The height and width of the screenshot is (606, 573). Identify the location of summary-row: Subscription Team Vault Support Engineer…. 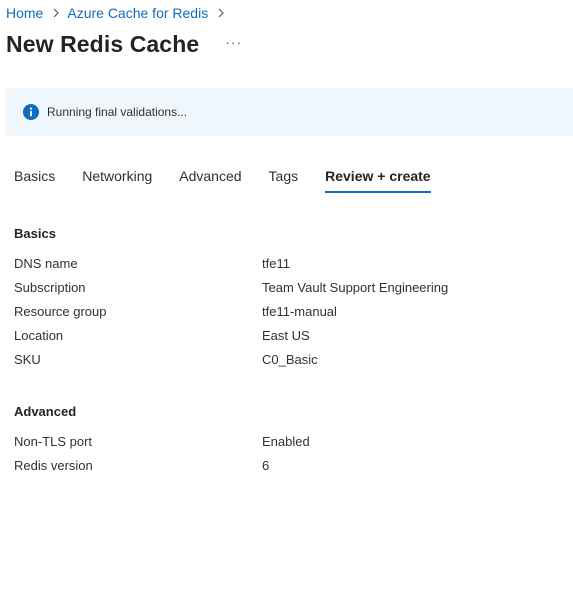
(284, 289).